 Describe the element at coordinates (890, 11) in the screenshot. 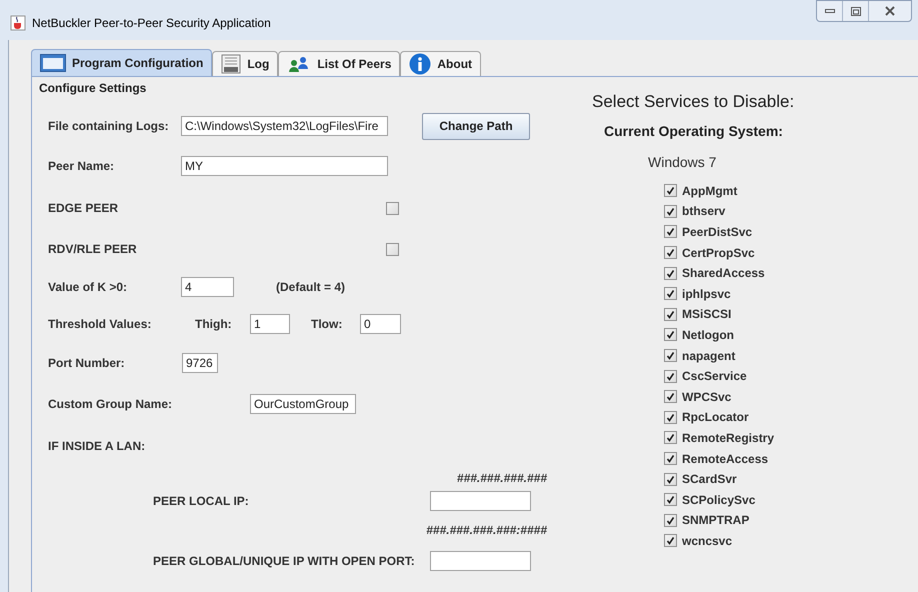

I see `close-icon` at that location.